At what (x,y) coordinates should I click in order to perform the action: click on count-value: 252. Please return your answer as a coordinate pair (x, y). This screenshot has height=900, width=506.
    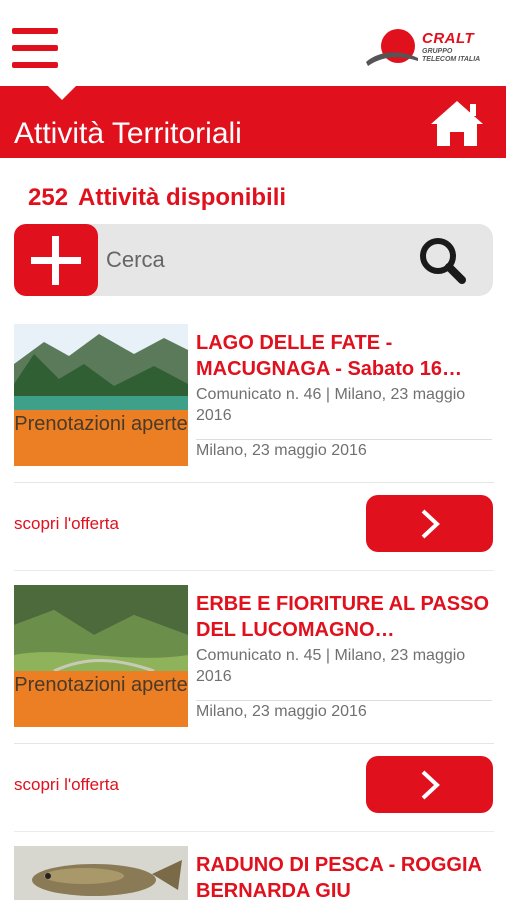
    Looking at the image, I should click on (48, 197).